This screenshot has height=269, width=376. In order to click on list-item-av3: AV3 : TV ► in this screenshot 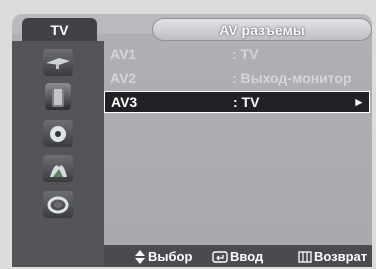, I will do `click(237, 102)`.